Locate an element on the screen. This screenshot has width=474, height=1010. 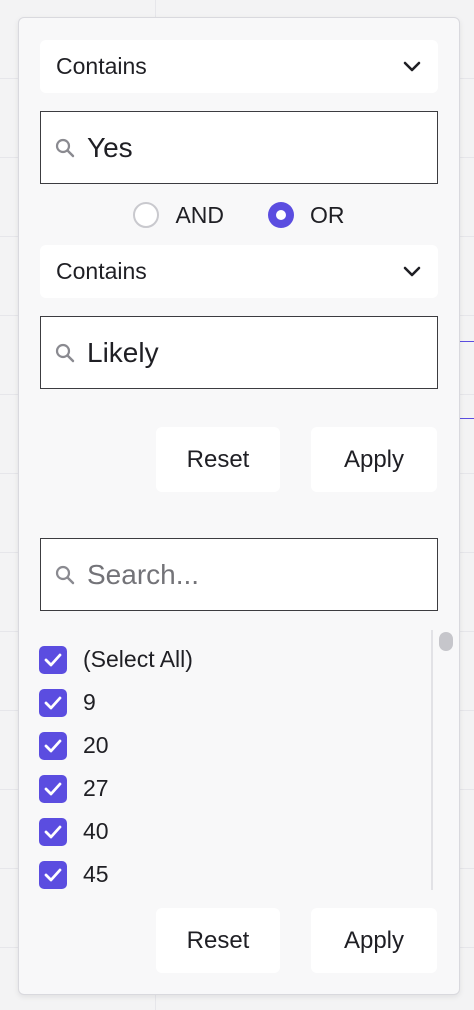
list-item-label: 20 is located at coordinates (96, 745).